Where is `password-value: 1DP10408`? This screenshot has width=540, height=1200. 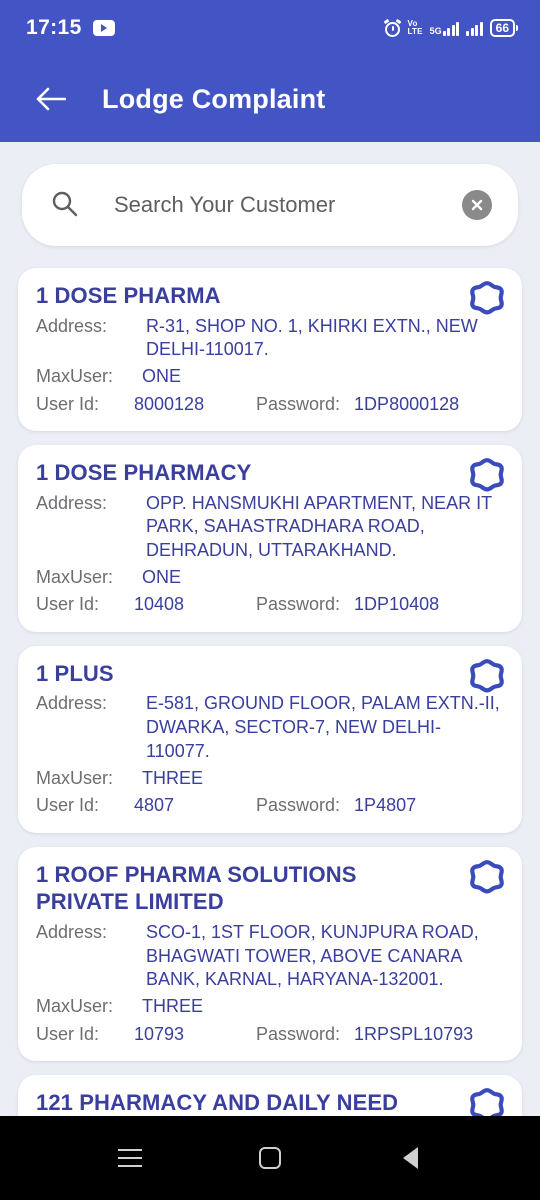 password-value: 1DP10408 is located at coordinates (397, 604).